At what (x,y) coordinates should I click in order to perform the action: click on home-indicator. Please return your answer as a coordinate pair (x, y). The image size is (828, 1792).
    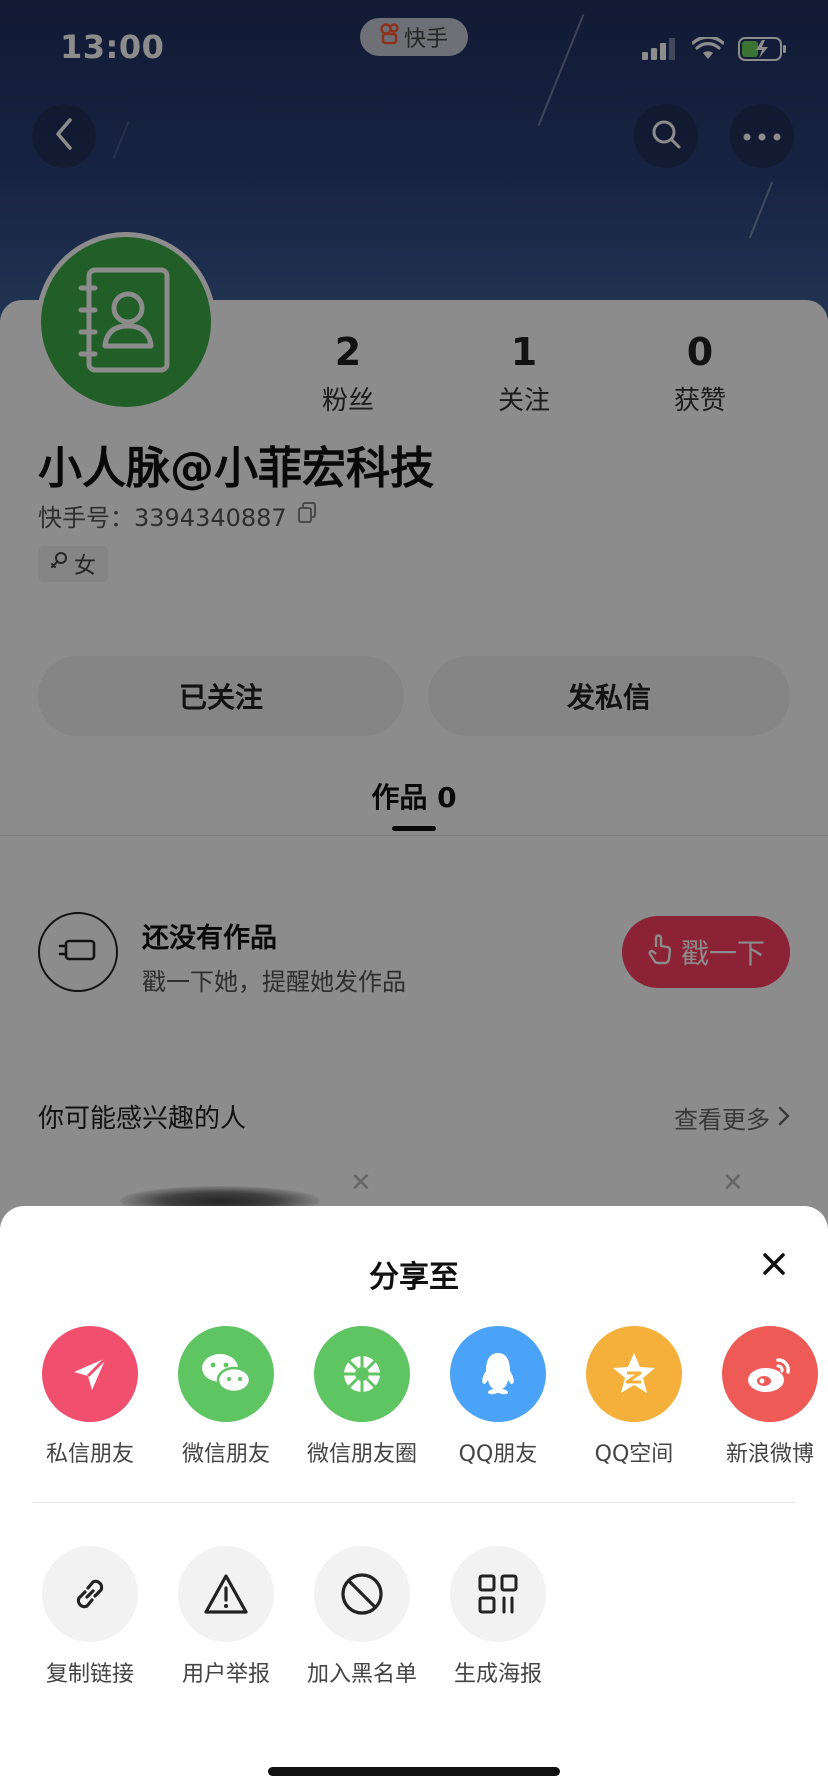
    Looking at the image, I should click on (414, 1771).